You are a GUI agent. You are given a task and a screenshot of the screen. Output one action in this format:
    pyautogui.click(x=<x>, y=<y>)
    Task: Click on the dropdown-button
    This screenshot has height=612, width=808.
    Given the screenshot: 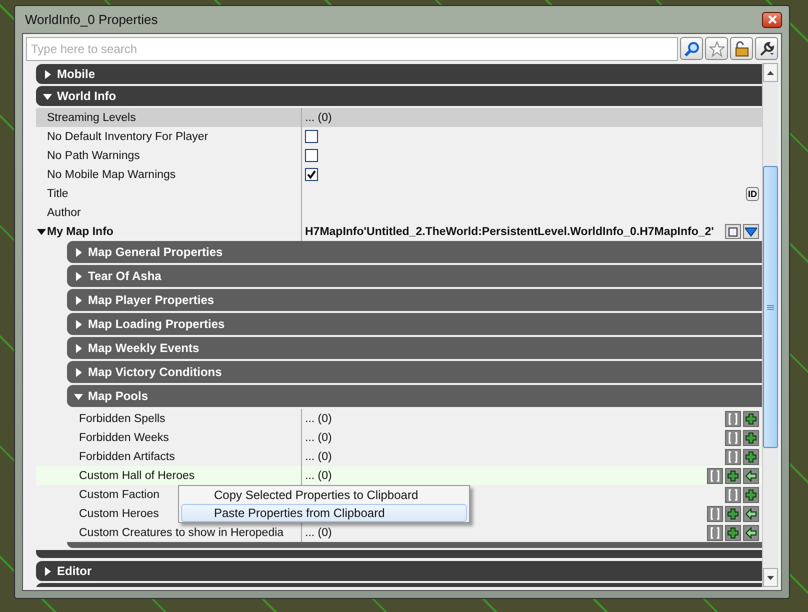 What is the action you would take?
    pyautogui.click(x=751, y=231)
    